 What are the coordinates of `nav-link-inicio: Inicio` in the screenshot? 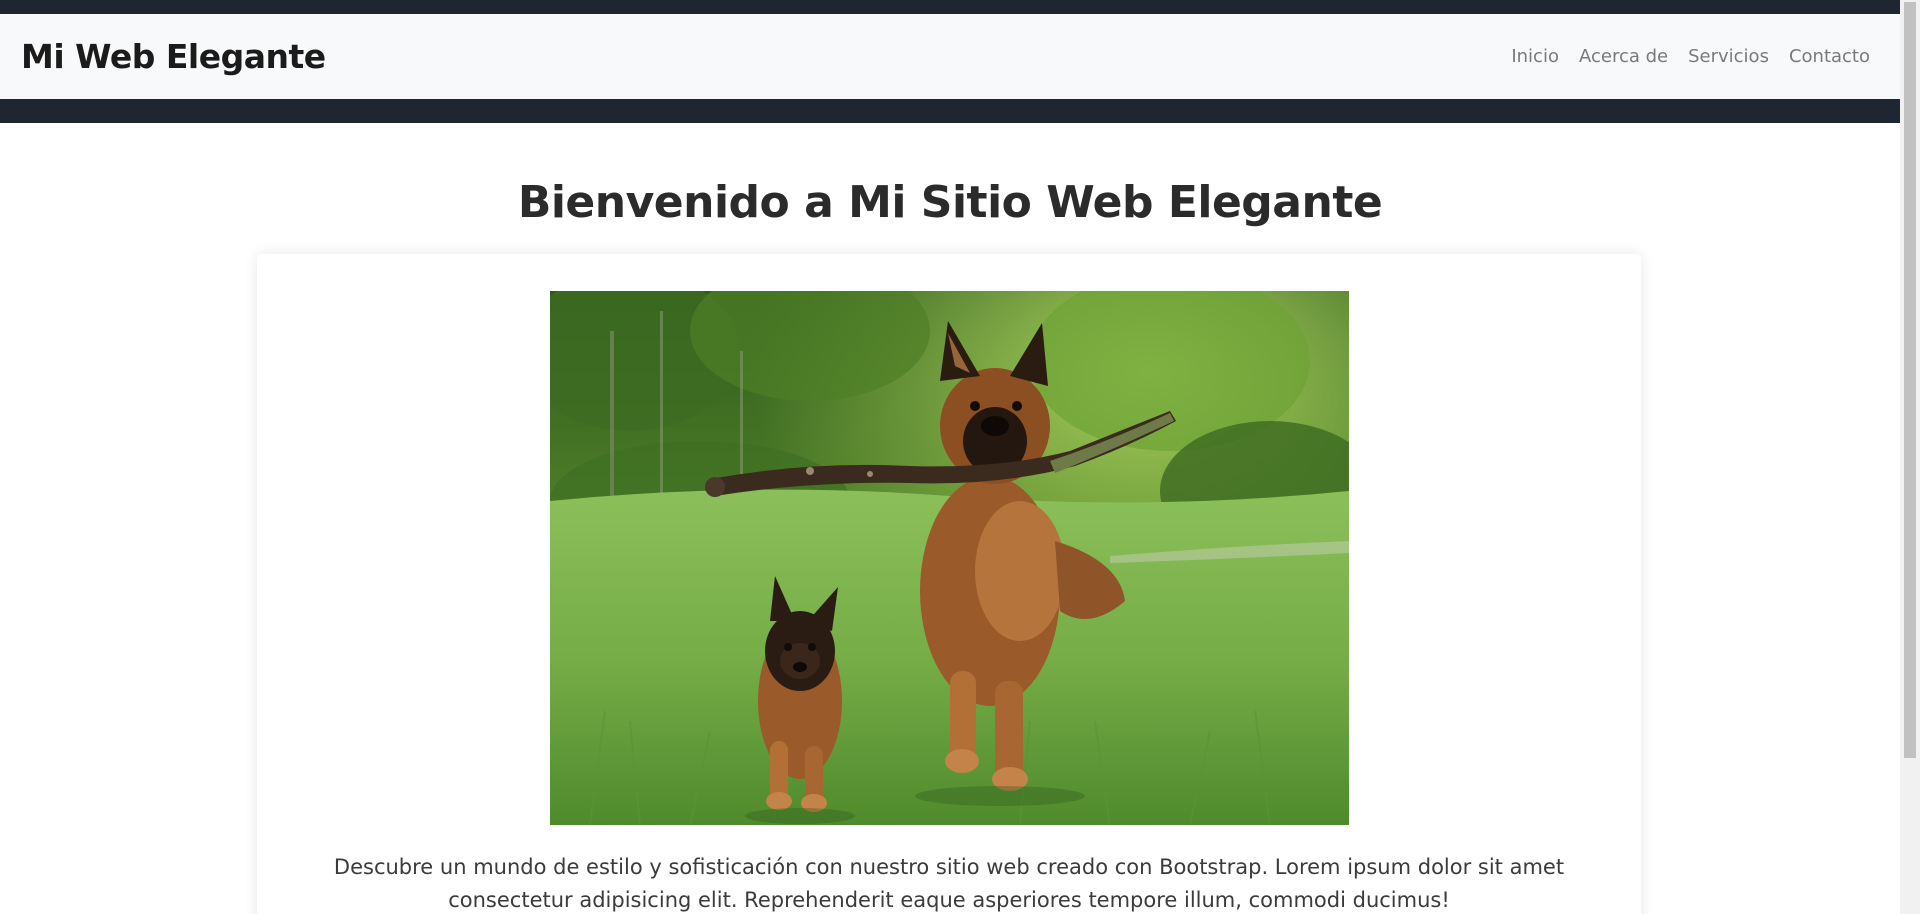 It's located at (1535, 56).